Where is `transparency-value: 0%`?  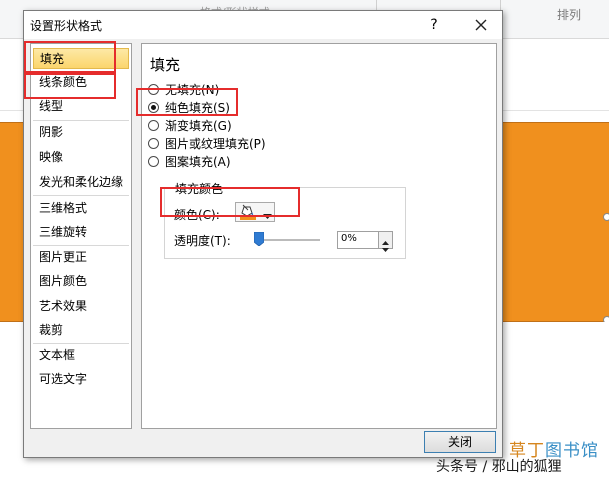 transparency-value: 0% is located at coordinates (349, 238).